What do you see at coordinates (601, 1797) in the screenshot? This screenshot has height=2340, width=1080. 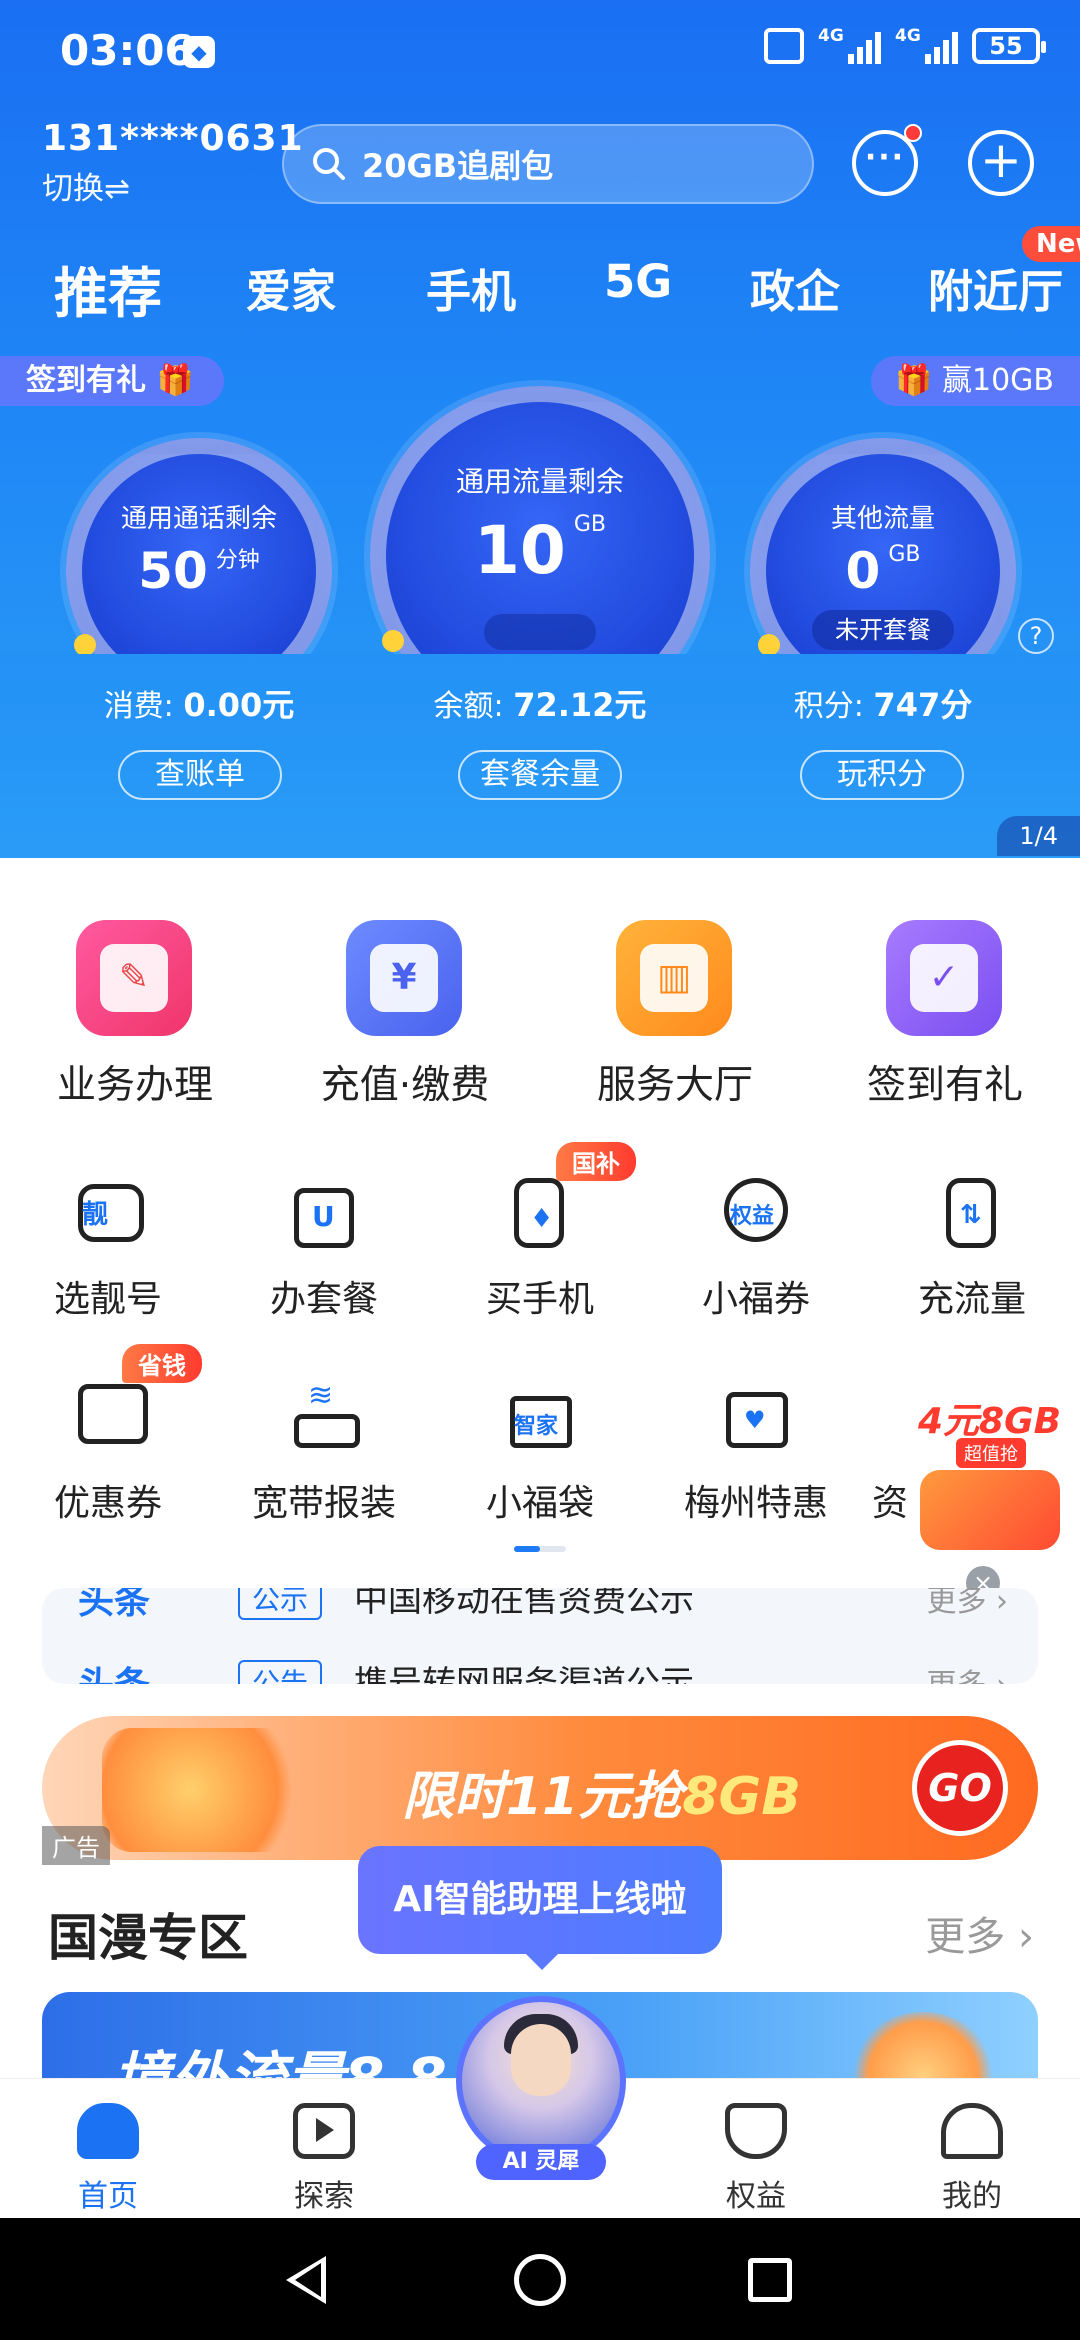 I see `ad-text: 限时11元抢8GB` at bounding box center [601, 1797].